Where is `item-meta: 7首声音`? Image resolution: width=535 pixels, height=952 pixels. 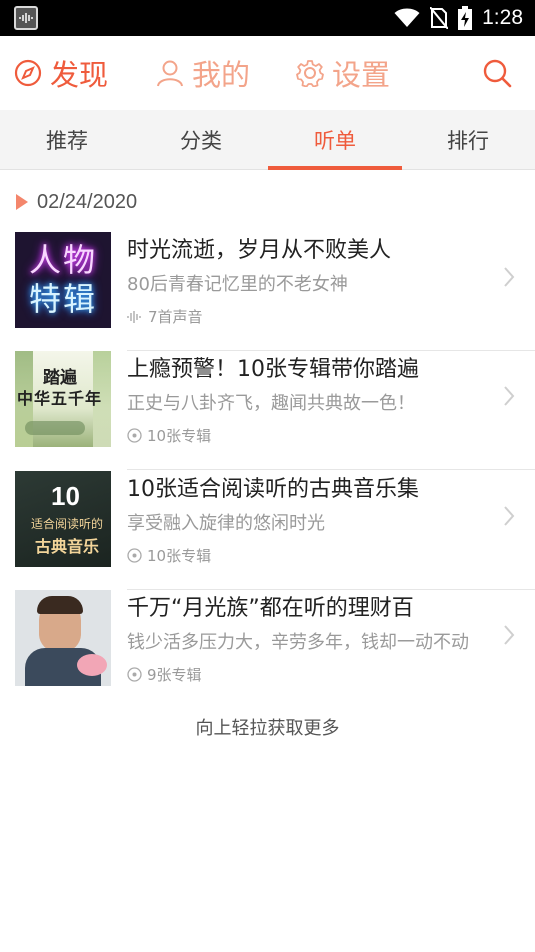 item-meta: 7首声音 is located at coordinates (165, 316).